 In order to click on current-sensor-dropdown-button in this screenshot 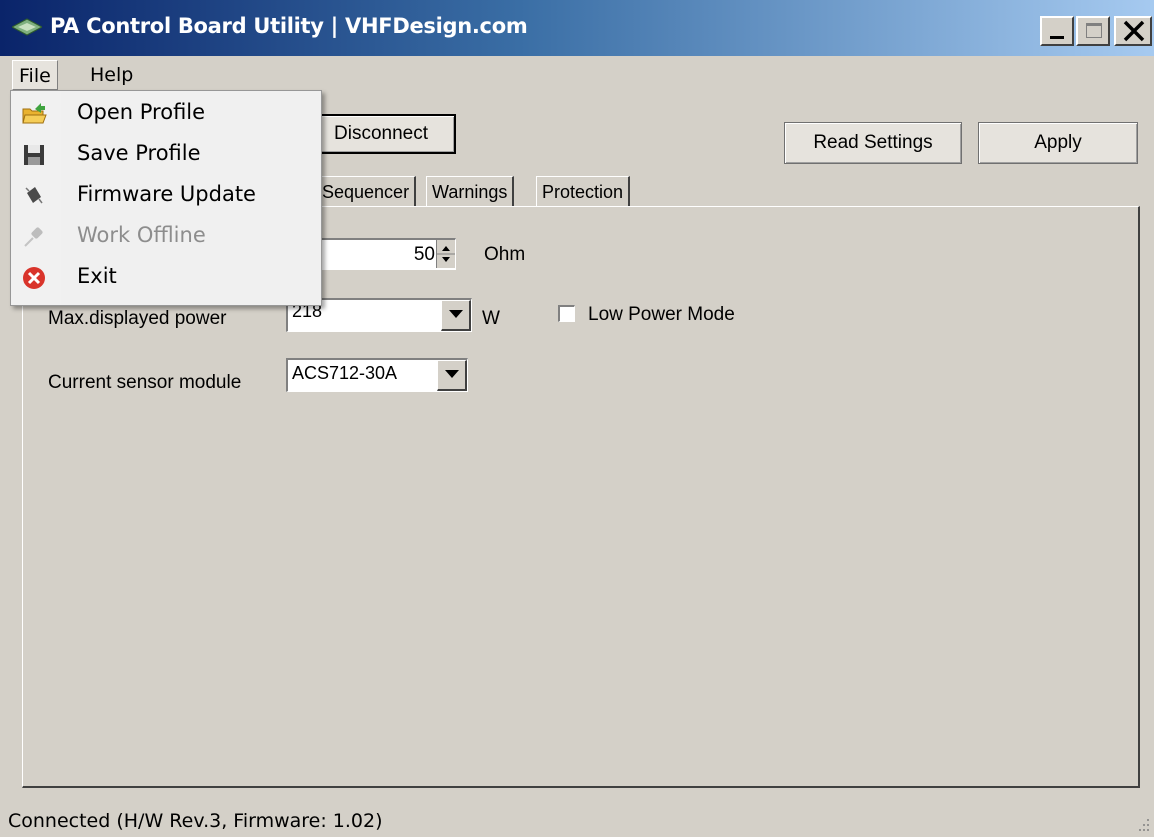, I will do `click(452, 375)`.